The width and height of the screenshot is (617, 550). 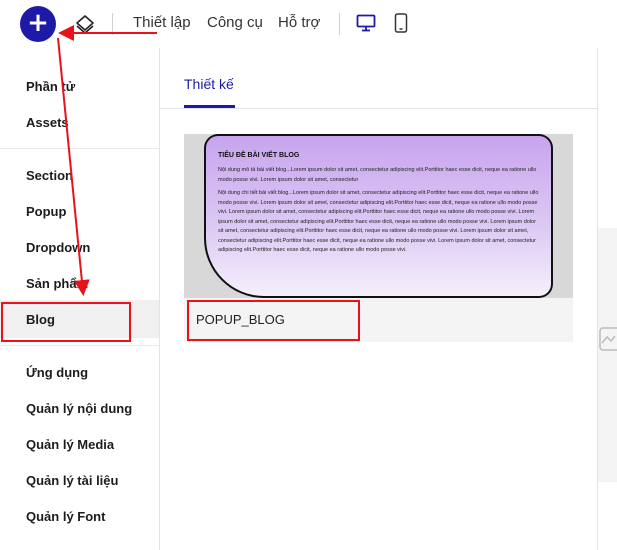 I want to click on tab-design: Thiết kế, so click(x=209, y=84).